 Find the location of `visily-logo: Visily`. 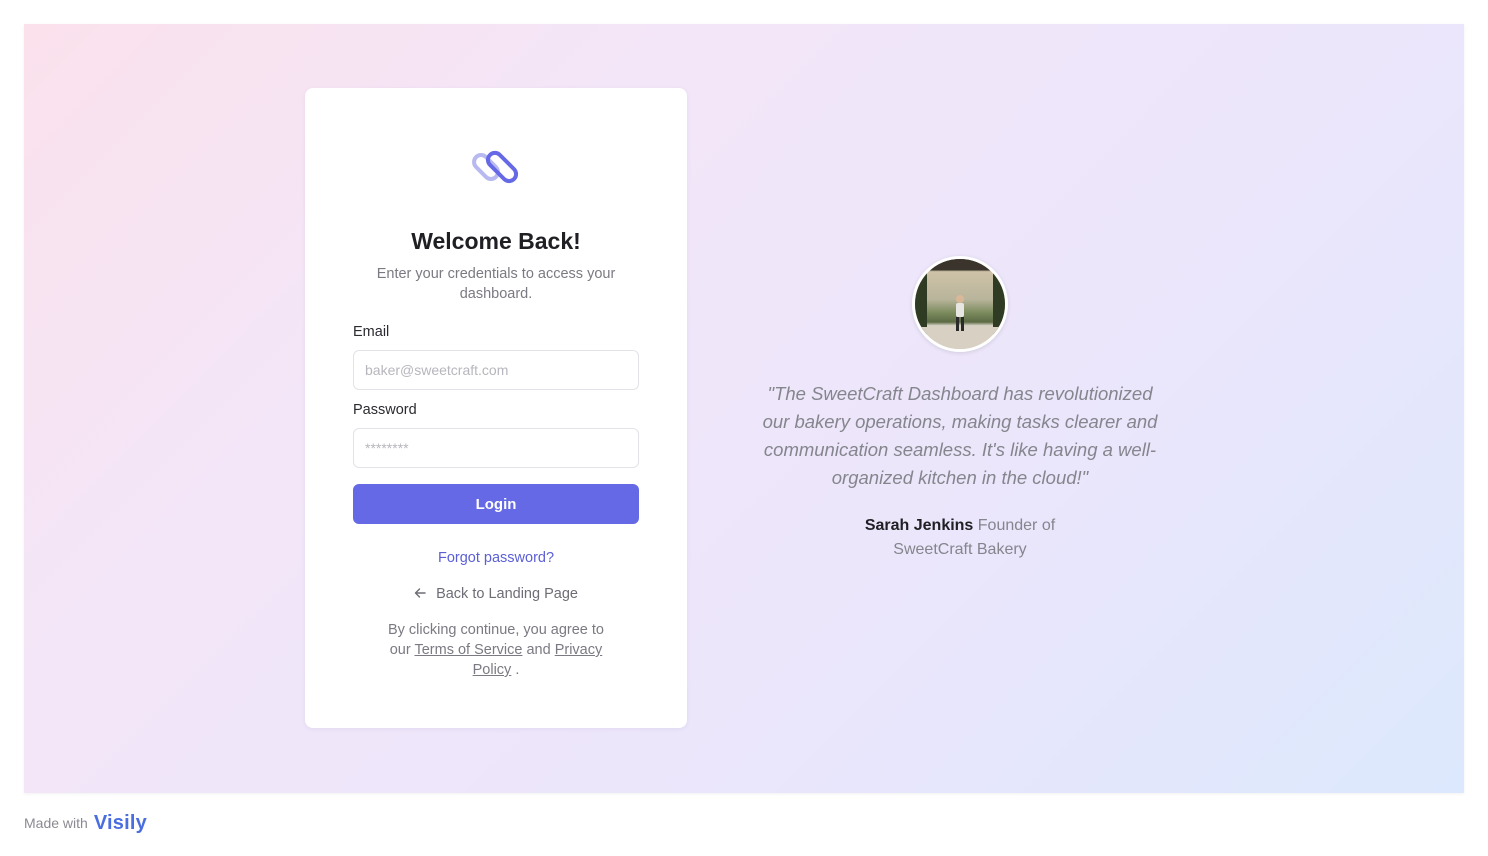

visily-logo: Visily is located at coordinates (120, 822).